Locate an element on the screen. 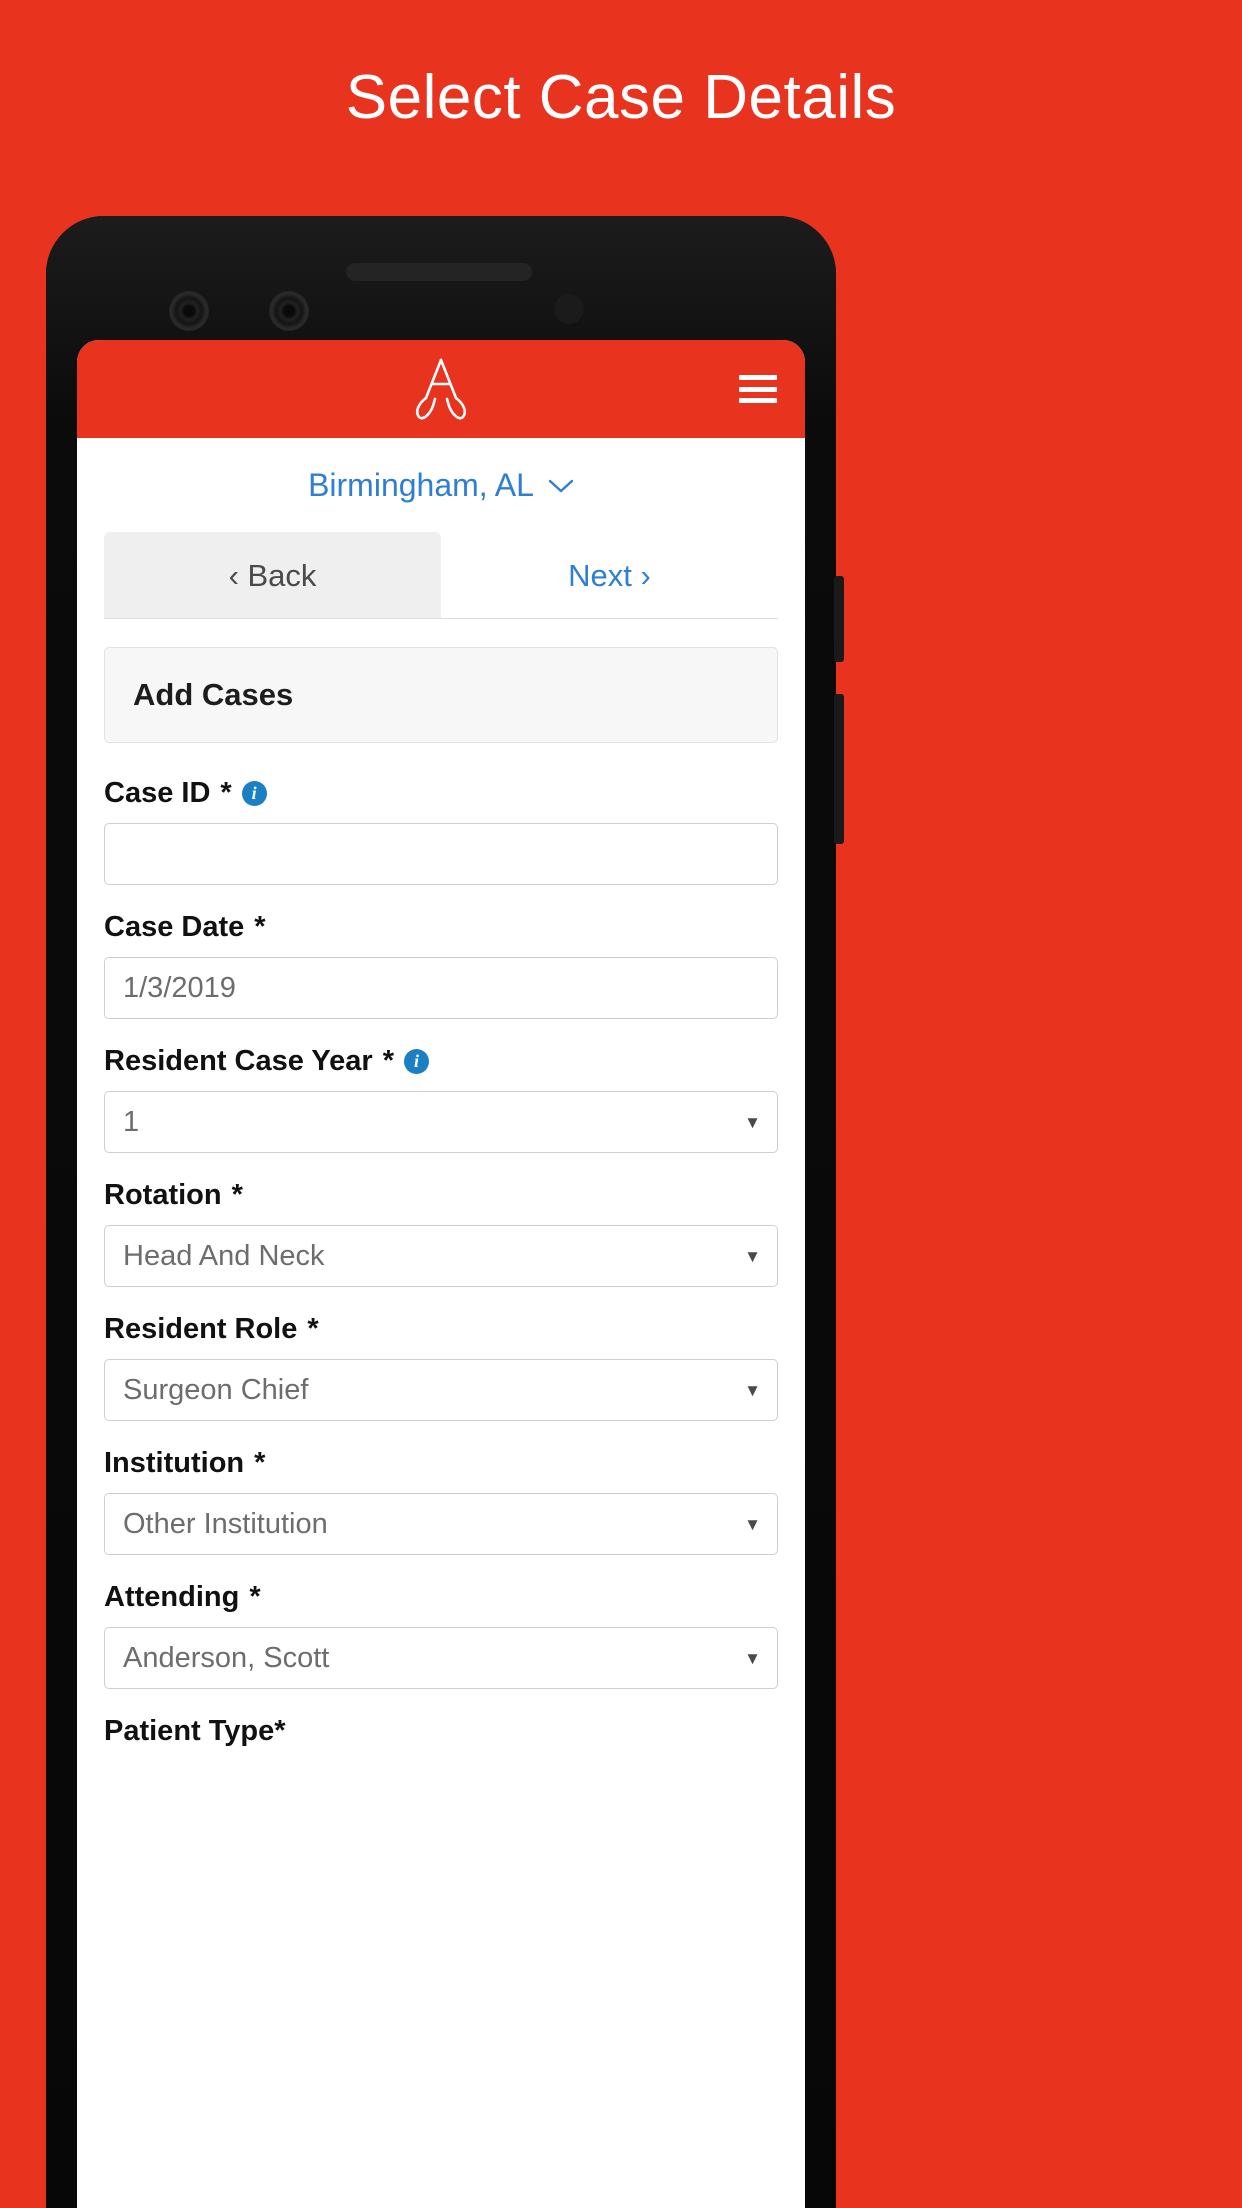 The image size is (1242, 2208). field-label-attending: Attending * is located at coordinates (441, 1597).